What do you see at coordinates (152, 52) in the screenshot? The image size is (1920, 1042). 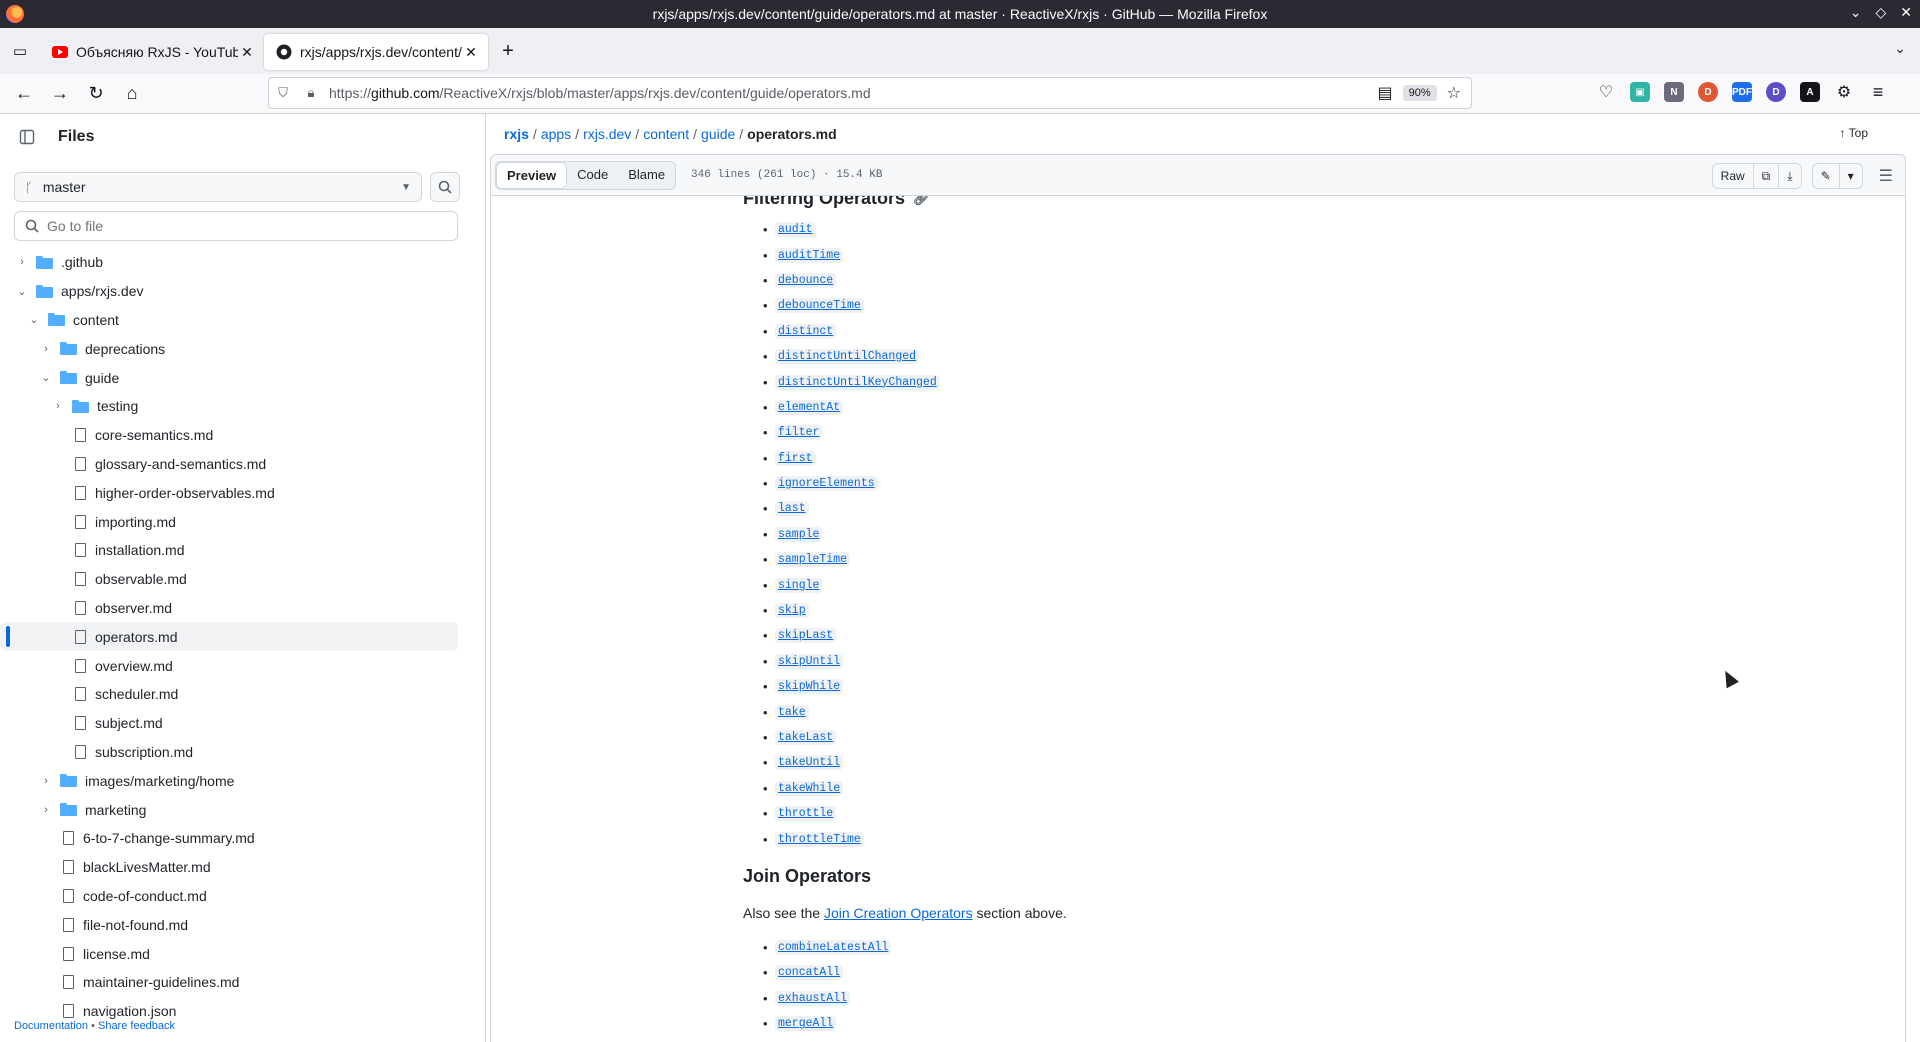 I see `tab-youtube: Объясняю RxJS - YouTube ✕` at bounding box center [152, 52].